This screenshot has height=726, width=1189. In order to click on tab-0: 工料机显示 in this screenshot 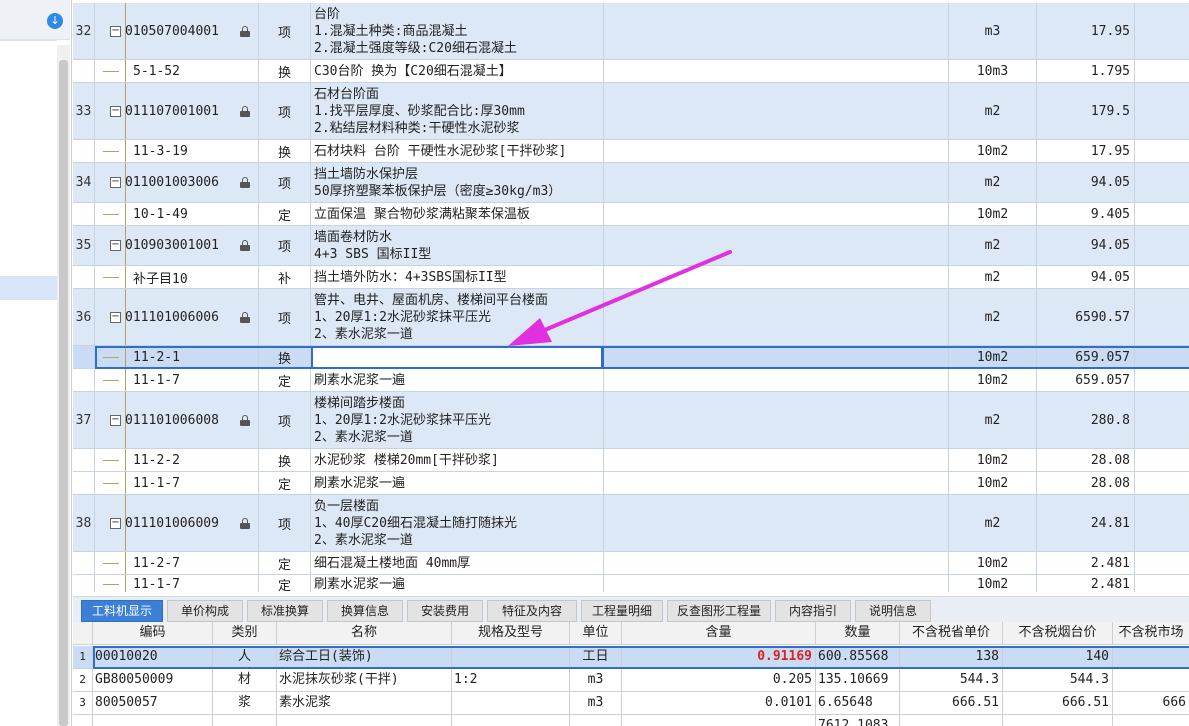, I will do `click(122, 611)`.